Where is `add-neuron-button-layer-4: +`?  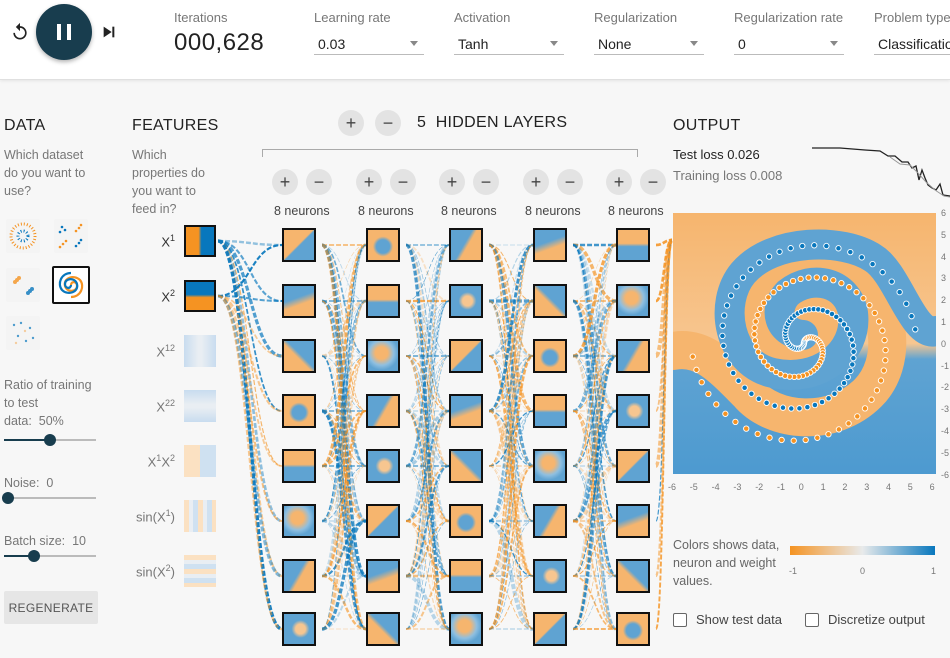 add-neuron-button-layer-4: + is located at coordinates (536, 182).